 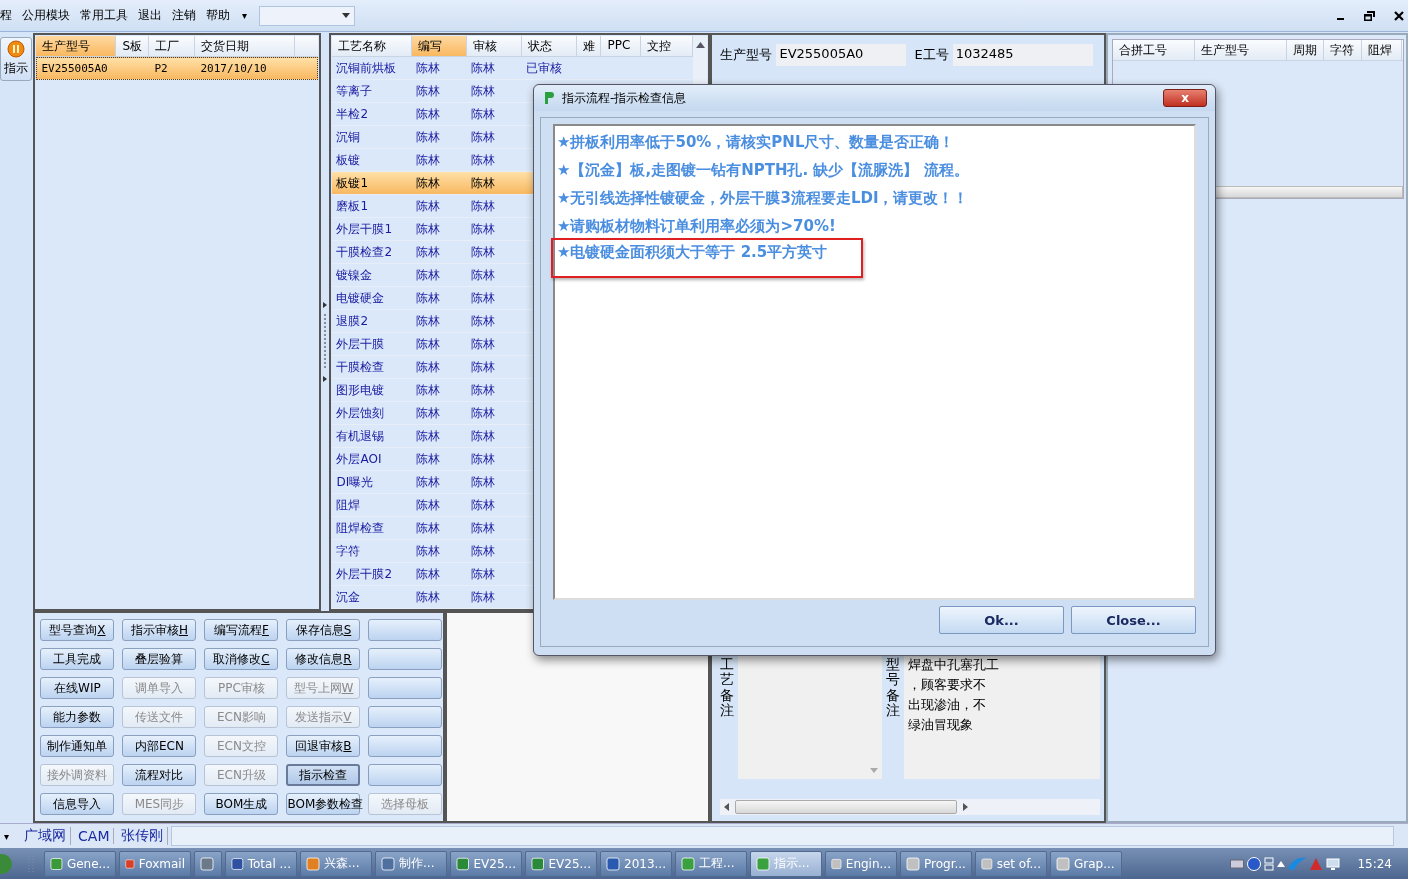 I want to click on toolbar-button: BOM生成, so click(x=241, y=804).